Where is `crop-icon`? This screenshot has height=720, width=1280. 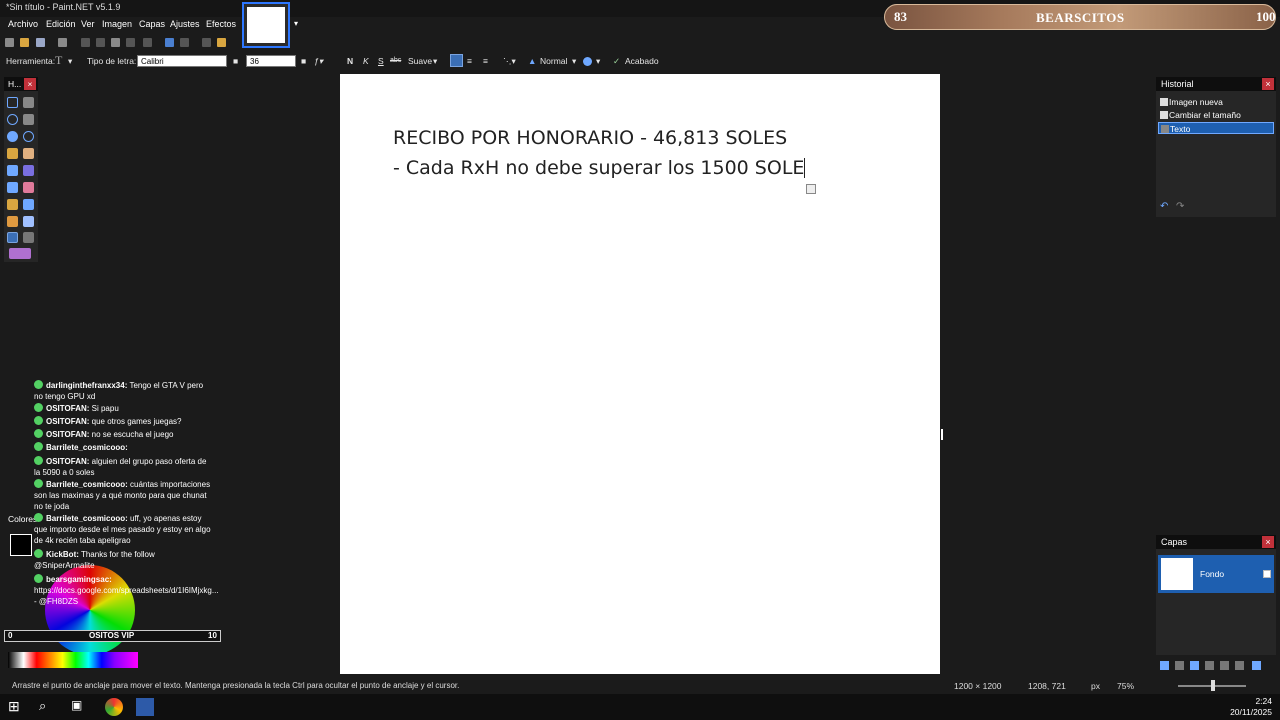
crop-icon is located at coordinates (130, 42).